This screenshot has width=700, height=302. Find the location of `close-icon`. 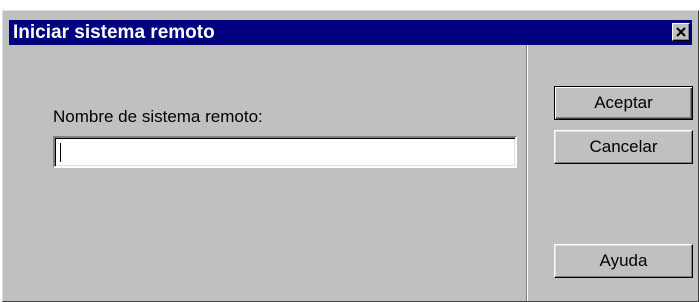

close-icon is located at coordinates (681, 32).